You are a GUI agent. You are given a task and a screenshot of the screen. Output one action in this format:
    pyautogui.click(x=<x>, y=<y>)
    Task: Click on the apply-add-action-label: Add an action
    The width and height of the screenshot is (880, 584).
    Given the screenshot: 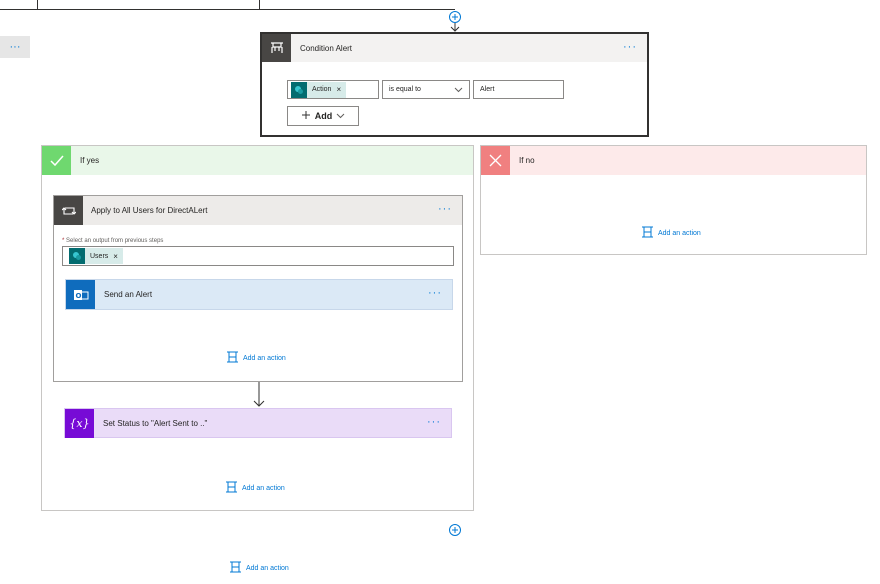 What is the action you would take?
    pyautogui.click(x=264, y=358)
    